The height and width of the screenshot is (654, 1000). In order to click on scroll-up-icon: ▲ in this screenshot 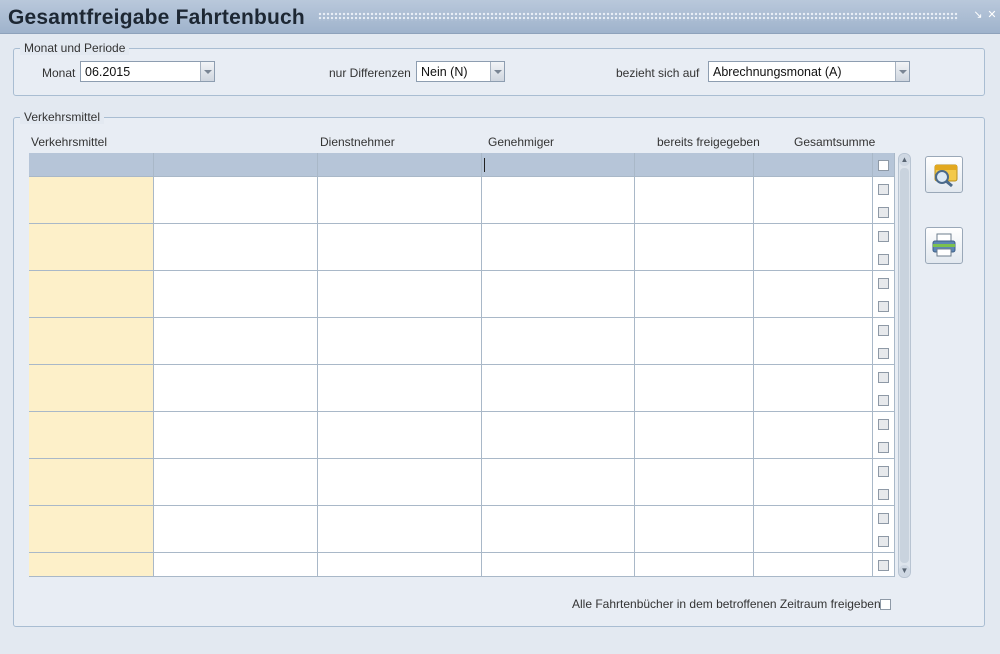, I will do `click(904, 160)`.